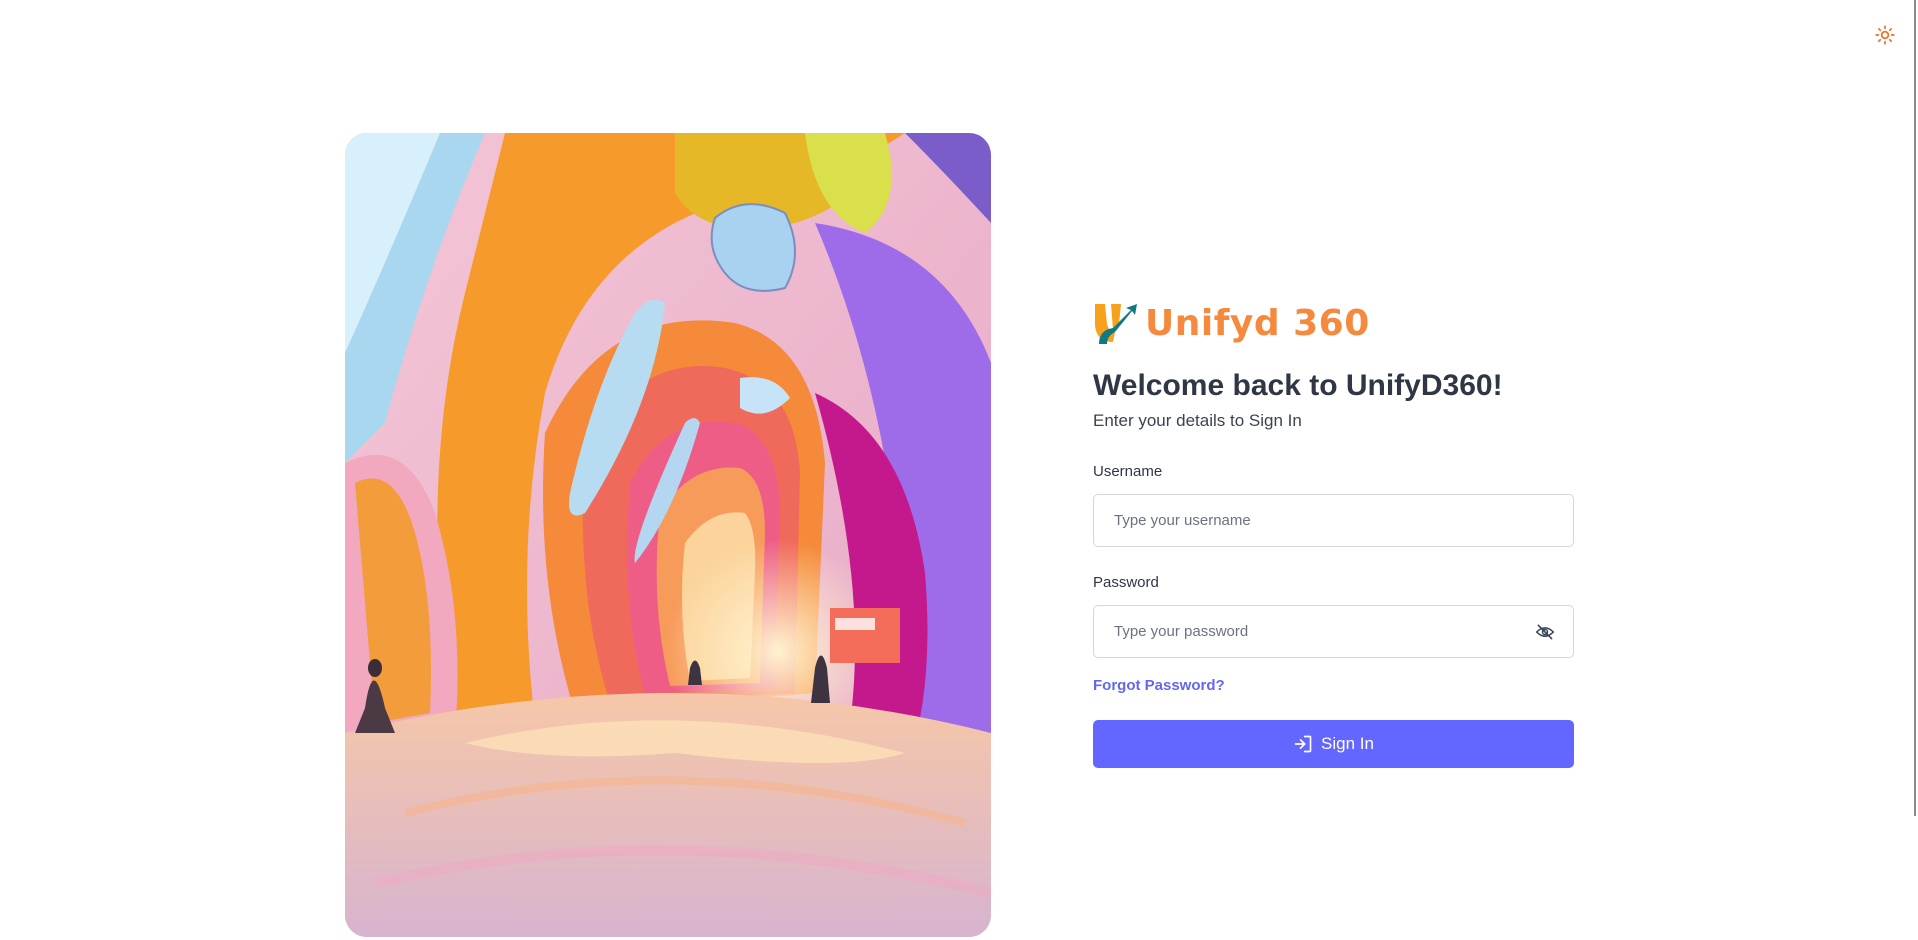  I want to click on password-field, so click(1333, 631).